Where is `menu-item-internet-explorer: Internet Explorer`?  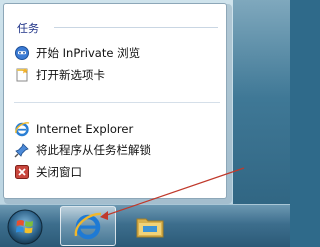 menu-item-internet-explorer: Internet Explorer is located at coordinates (118, 129).